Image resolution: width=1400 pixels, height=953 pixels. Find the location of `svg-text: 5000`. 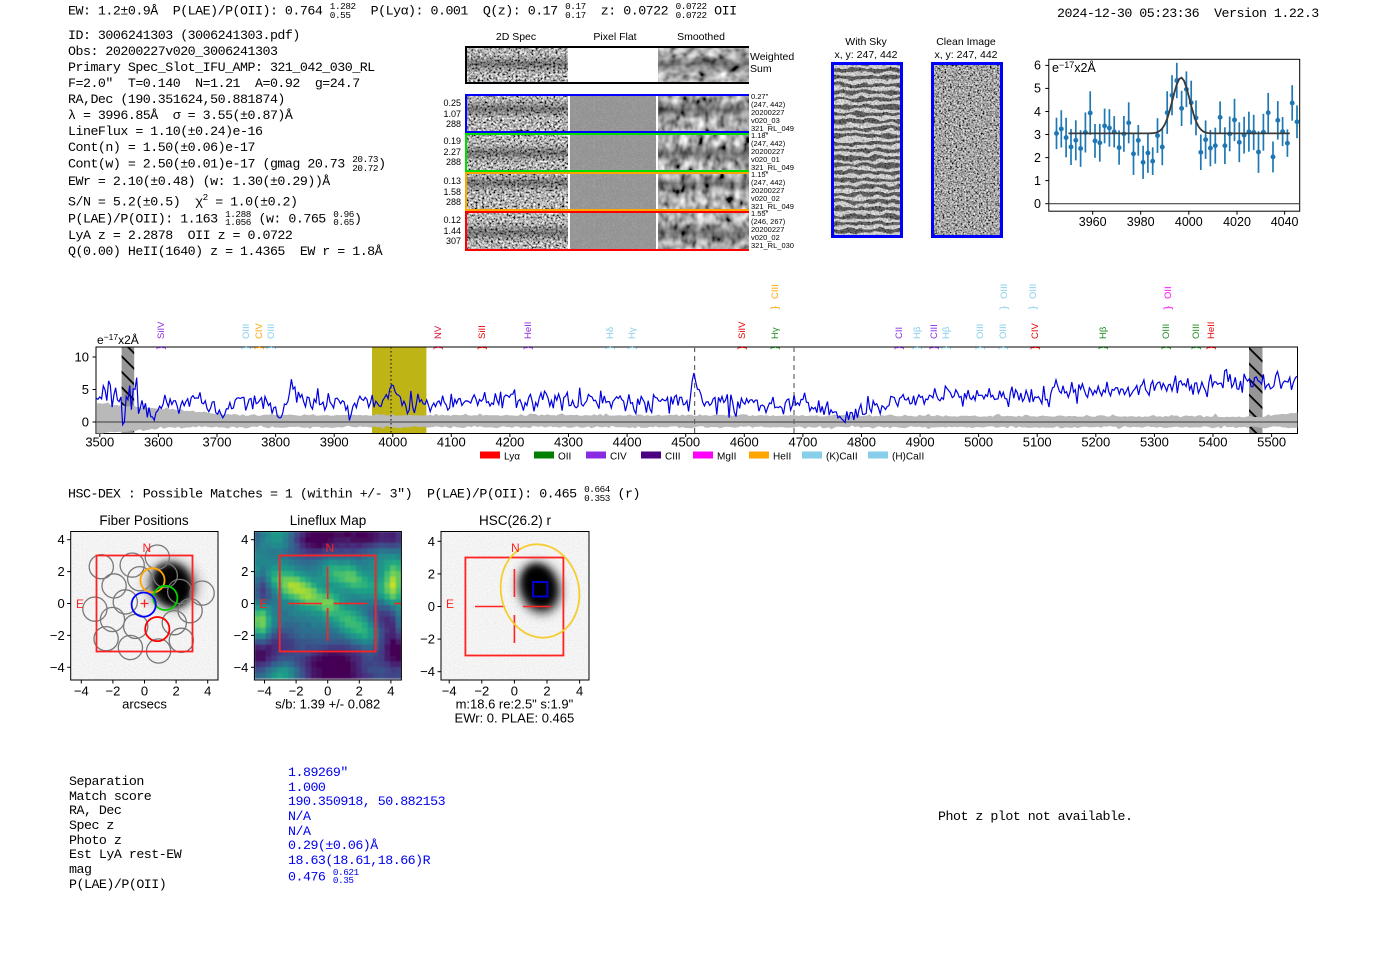

svg-text: 5000 is located at coordinates (978, 442).